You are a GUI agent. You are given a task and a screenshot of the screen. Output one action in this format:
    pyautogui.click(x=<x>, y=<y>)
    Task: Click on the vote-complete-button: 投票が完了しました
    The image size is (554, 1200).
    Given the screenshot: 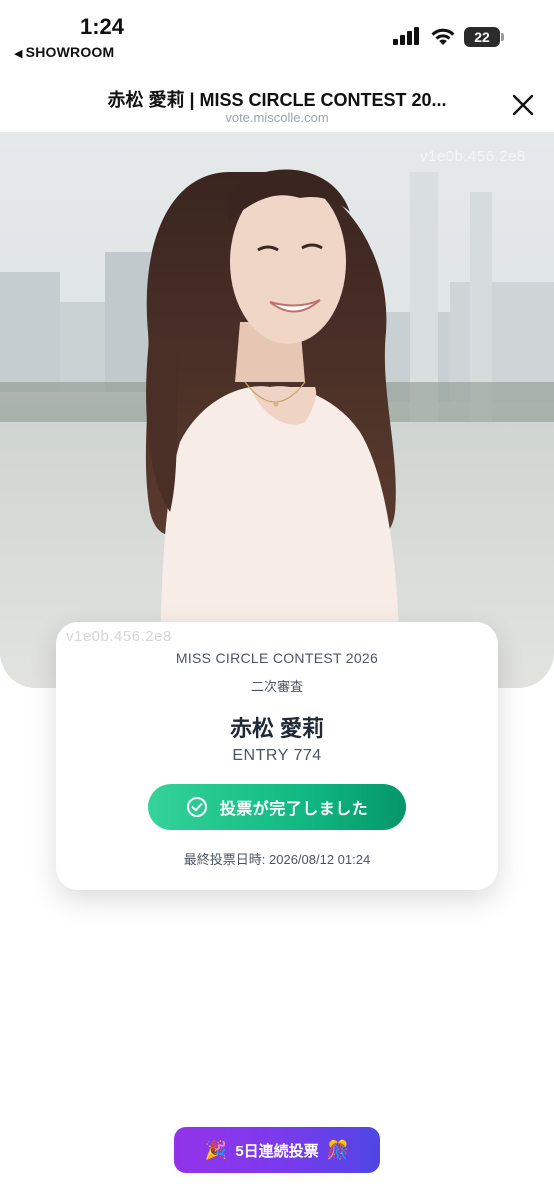 What is the action you would take?
    pyautogui.click(x=277, y=807)
    